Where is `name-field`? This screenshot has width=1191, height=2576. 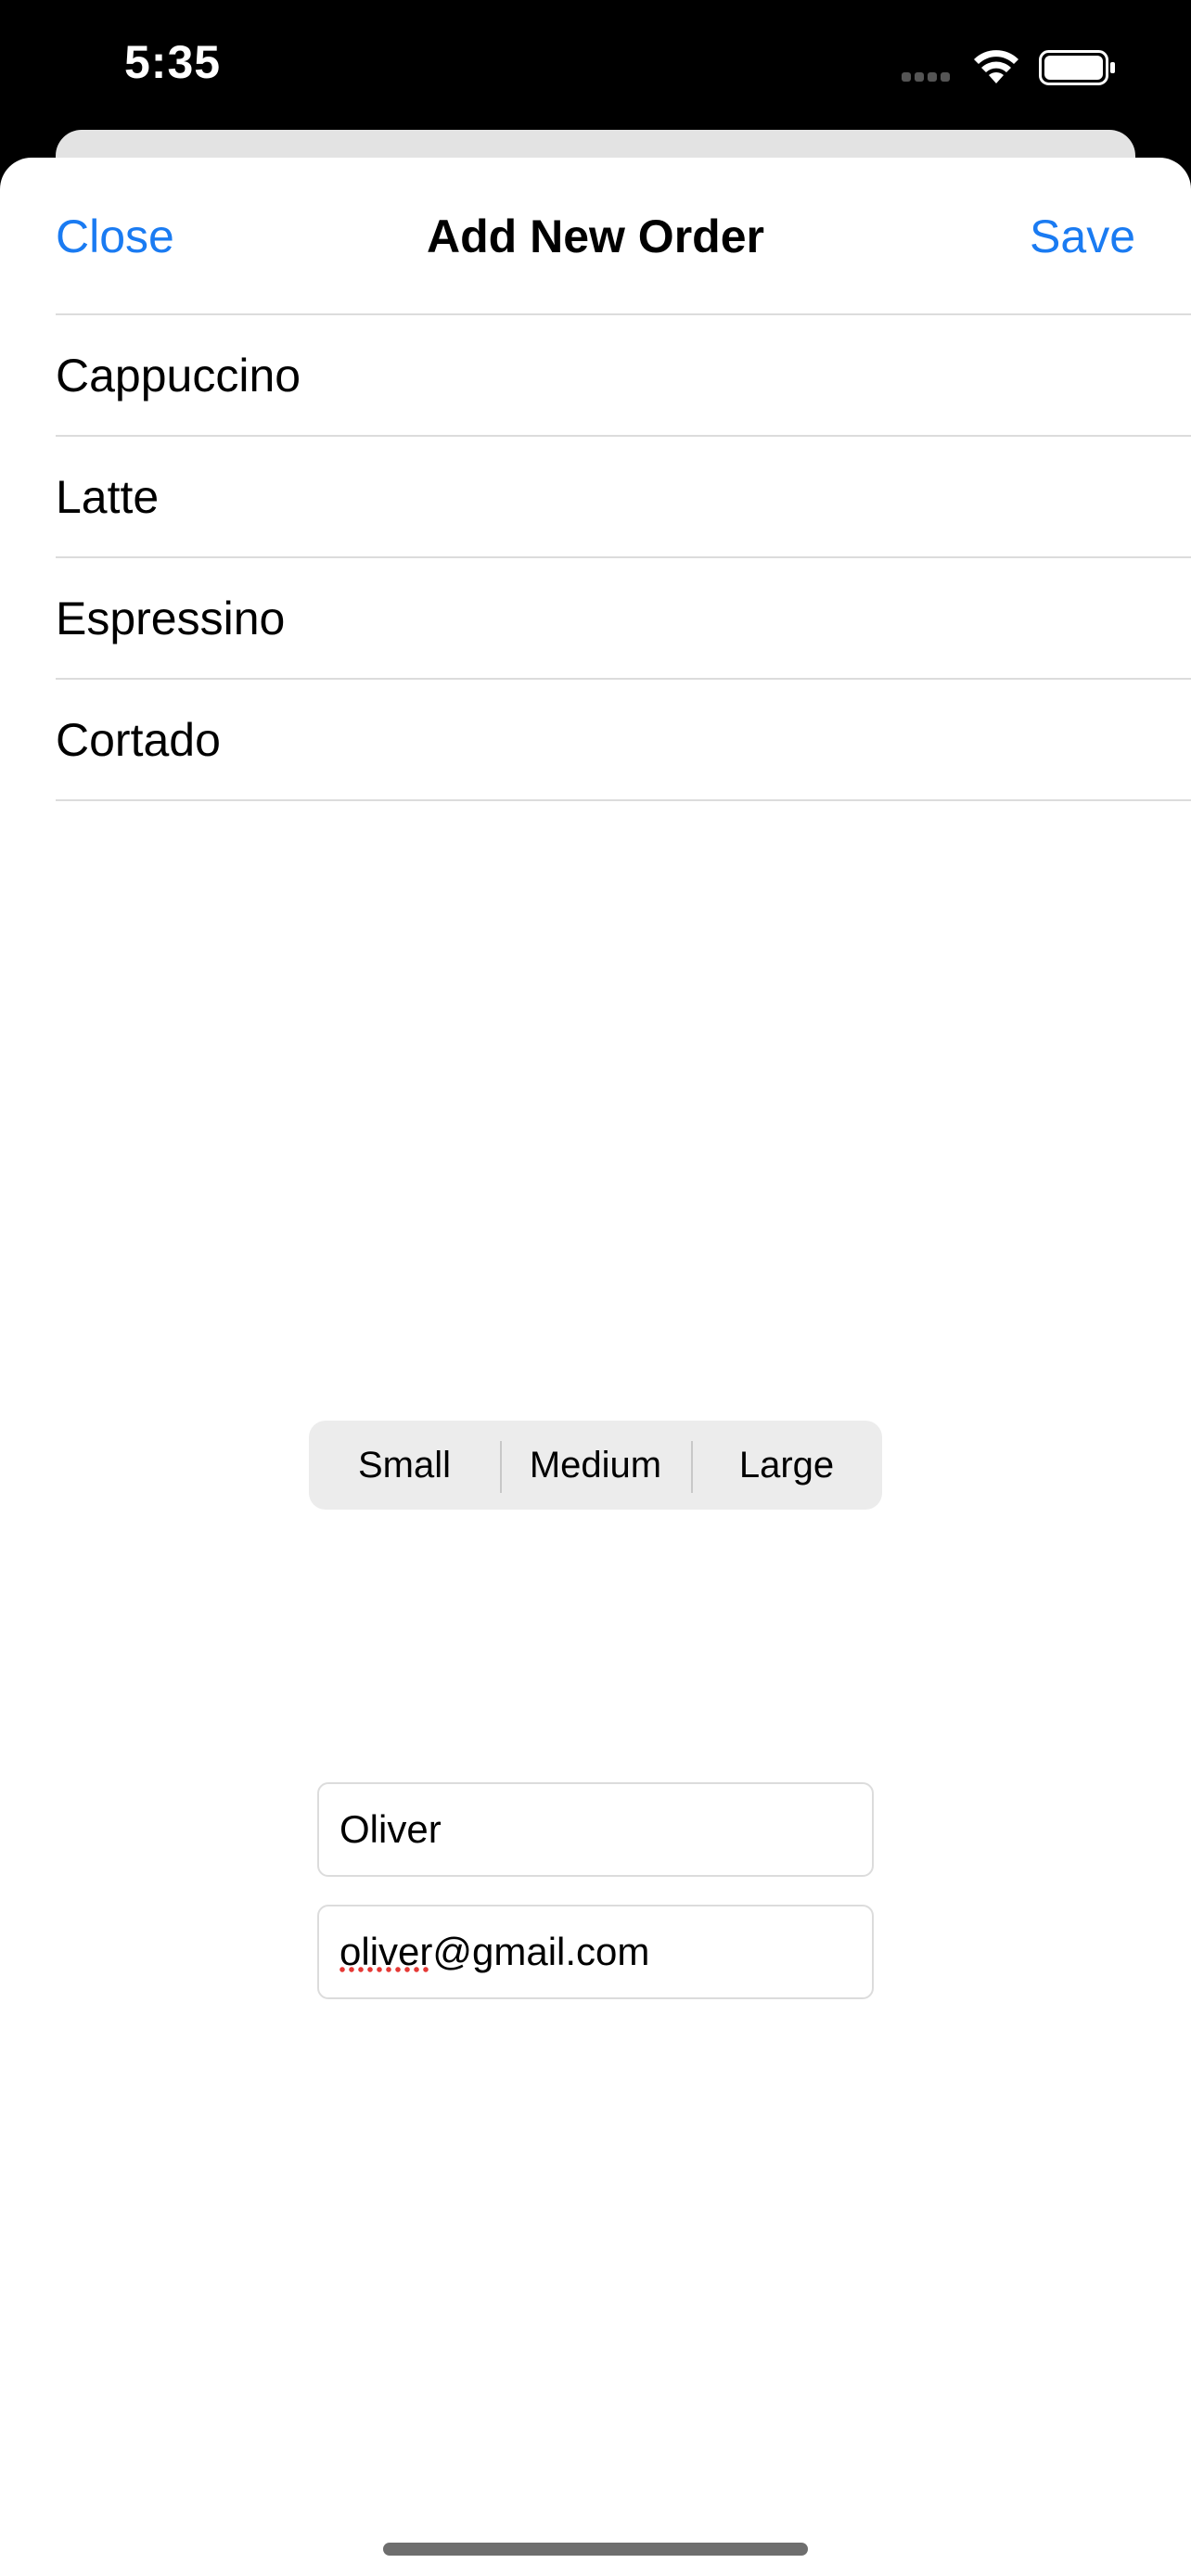
name-field is located at coordinates (595, 1829).